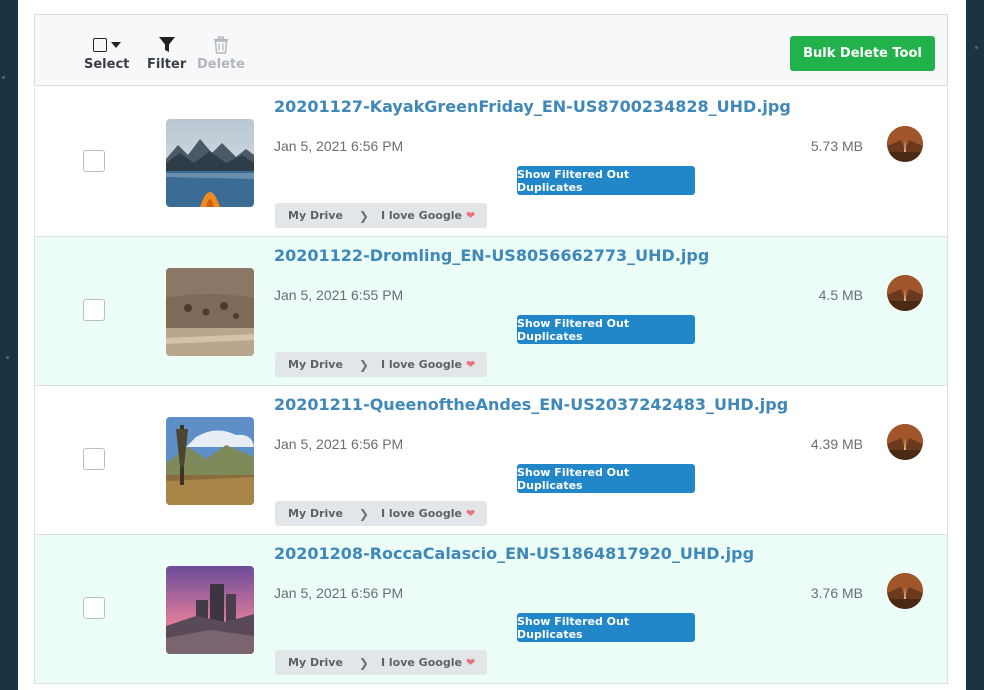  What do you see at coordinates (167, 64) in the screenshot?
I see `filter-label: Filter` at bounding box center [167, 64].